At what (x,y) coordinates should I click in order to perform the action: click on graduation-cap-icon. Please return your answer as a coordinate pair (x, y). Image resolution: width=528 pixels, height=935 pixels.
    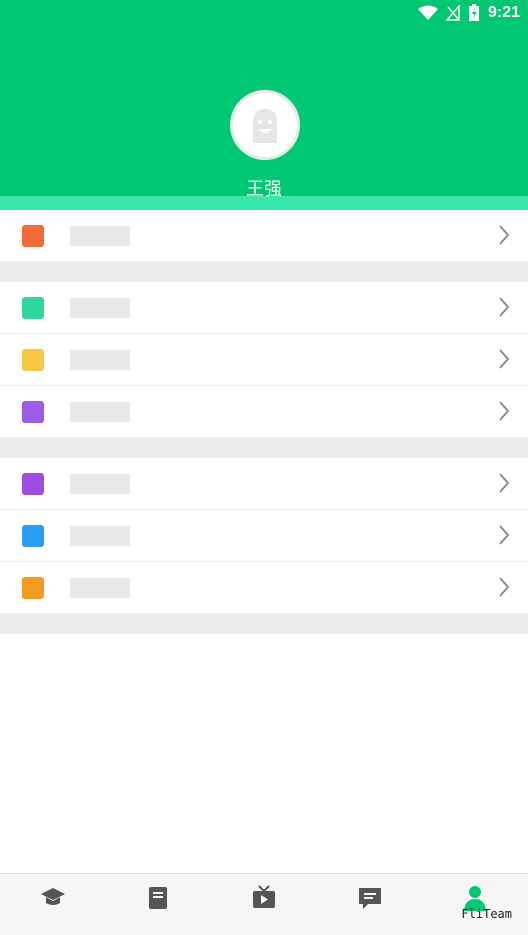
    Looking at the image, I should click on (53, 900).